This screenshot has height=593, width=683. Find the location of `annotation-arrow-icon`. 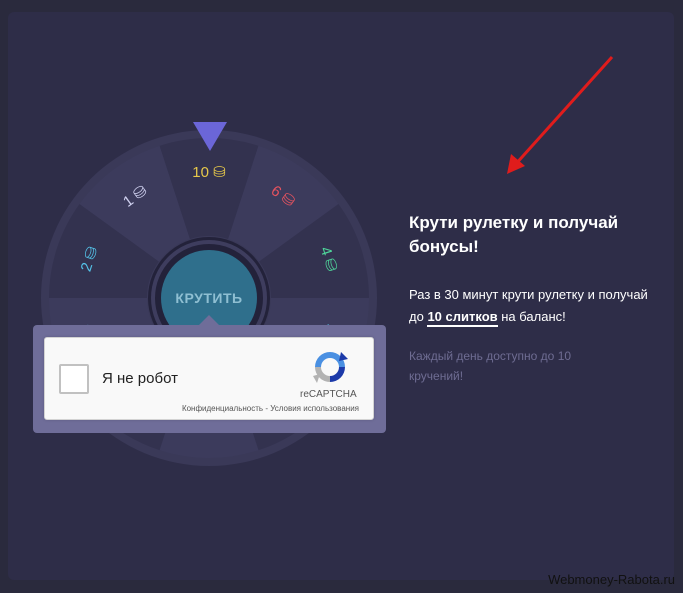

annotation-arrow-icon is located at coordinates (560, 114).